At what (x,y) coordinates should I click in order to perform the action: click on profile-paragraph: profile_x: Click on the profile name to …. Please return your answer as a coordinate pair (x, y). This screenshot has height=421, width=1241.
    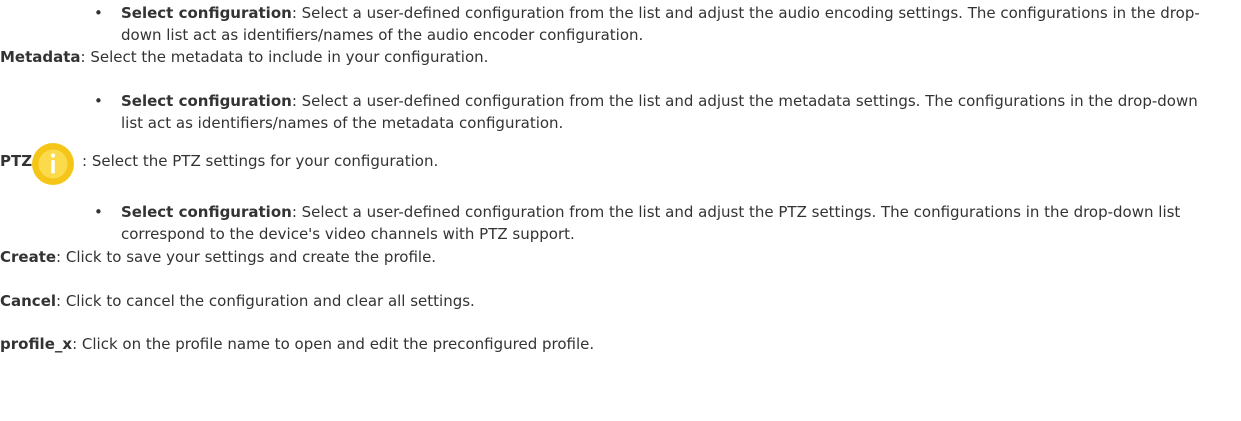
    Looking at the image, I should click on (615, 344).